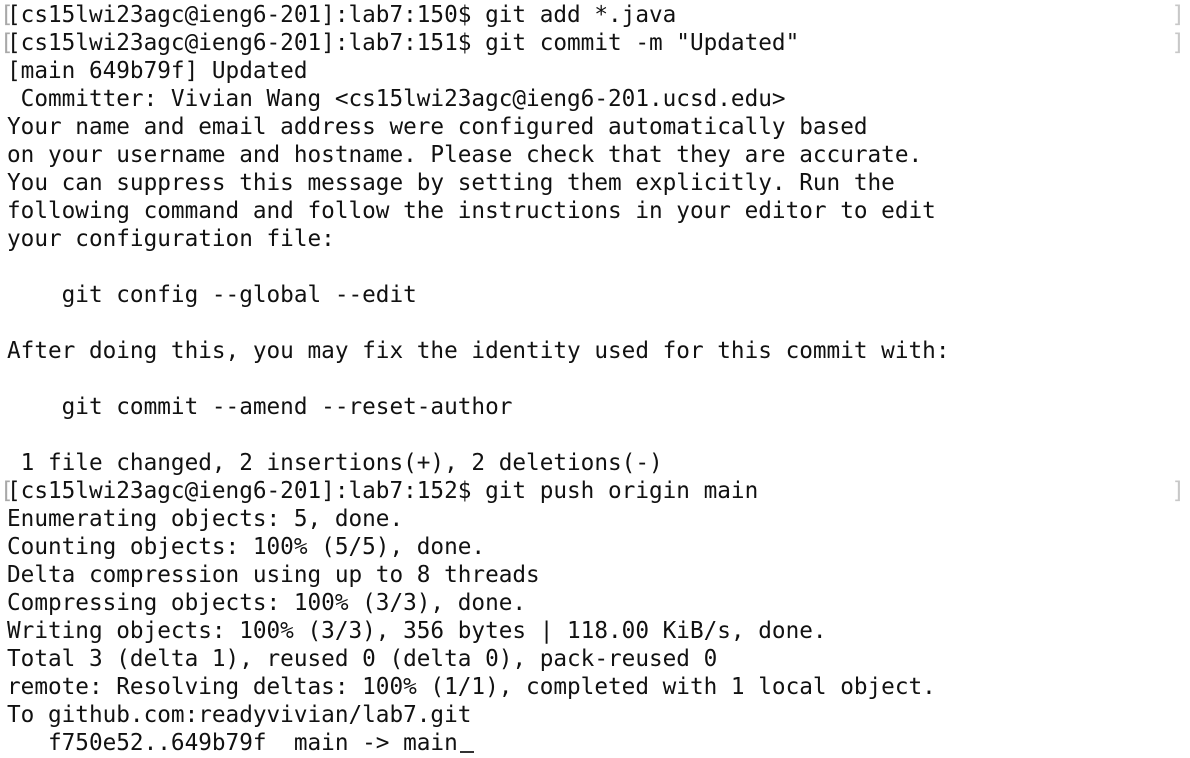 The image size is (1190, 758). I want to click on terminal-line: Compressing objects: 100% (3/3), done., so click(267, 603).